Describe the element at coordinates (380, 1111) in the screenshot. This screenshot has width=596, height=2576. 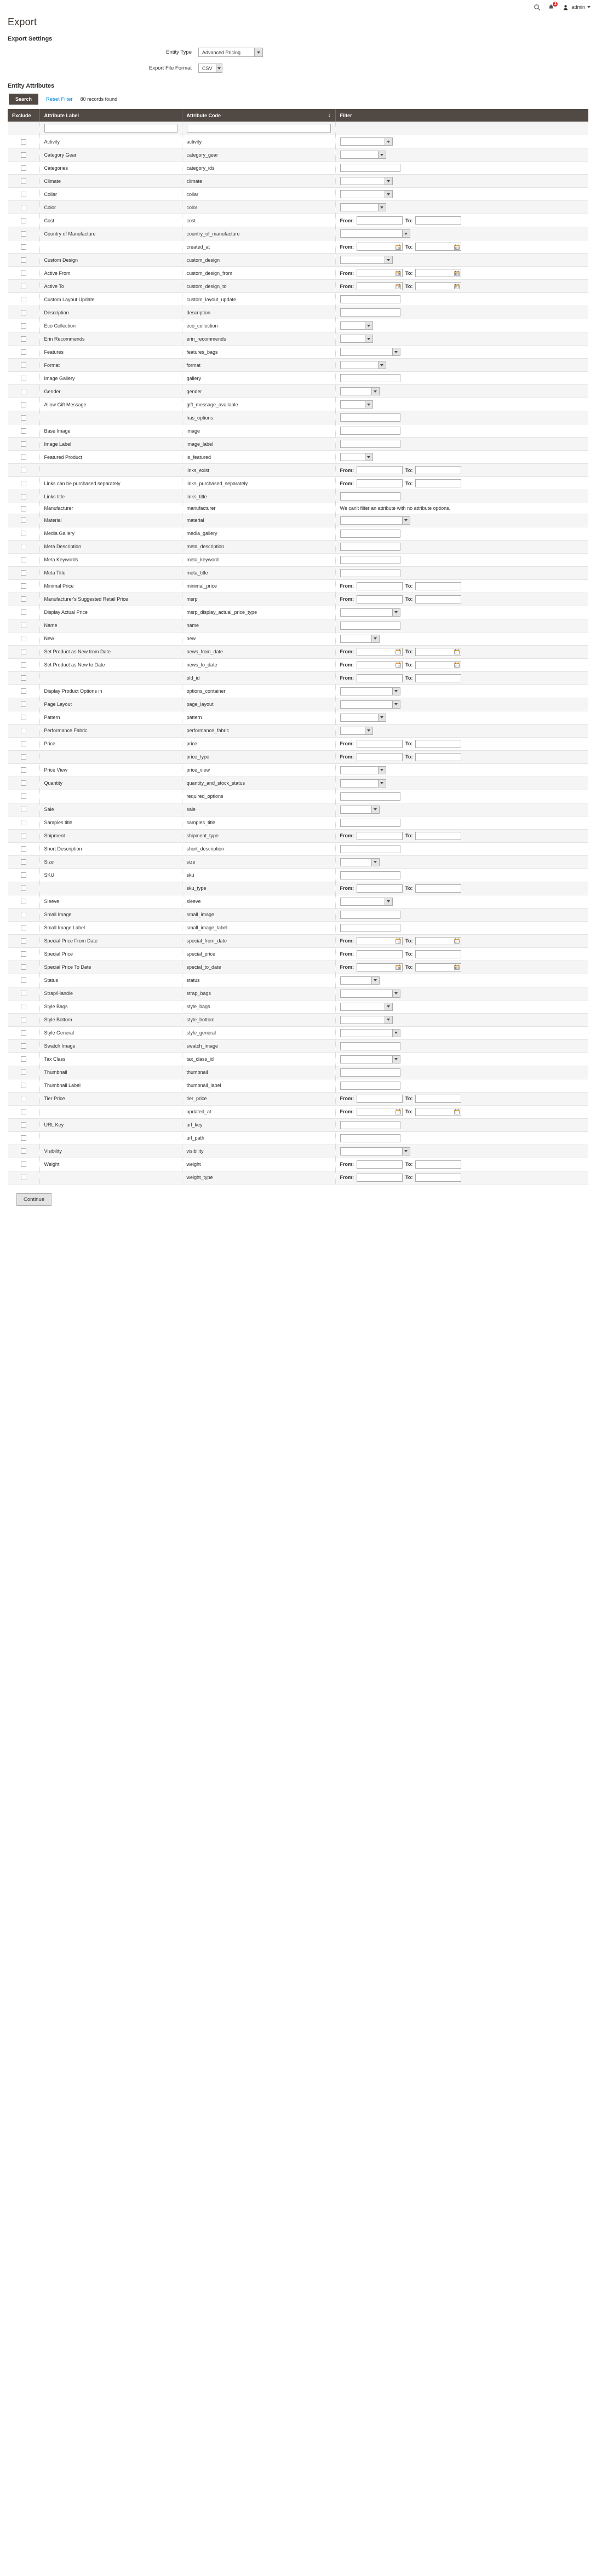
I see `filter-from-date-updated_at` at that location.